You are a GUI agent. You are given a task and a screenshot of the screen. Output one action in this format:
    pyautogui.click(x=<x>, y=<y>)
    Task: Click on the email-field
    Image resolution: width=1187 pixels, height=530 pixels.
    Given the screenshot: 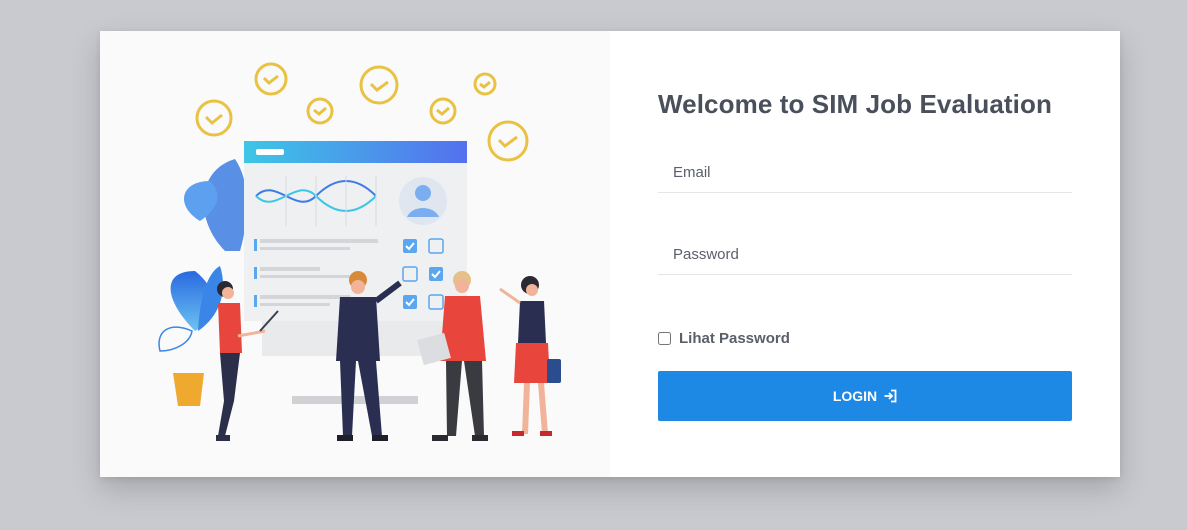 What is the action you would take?
    pyautogui.click(x=865, y=173)
    